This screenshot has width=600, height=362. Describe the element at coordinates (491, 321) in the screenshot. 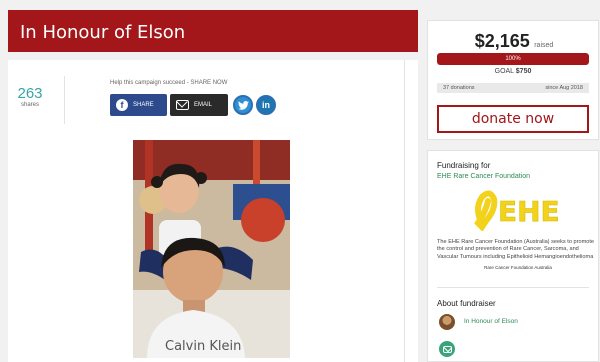

I see `fundraiser-name-link: In Honour of Elson` at that location.